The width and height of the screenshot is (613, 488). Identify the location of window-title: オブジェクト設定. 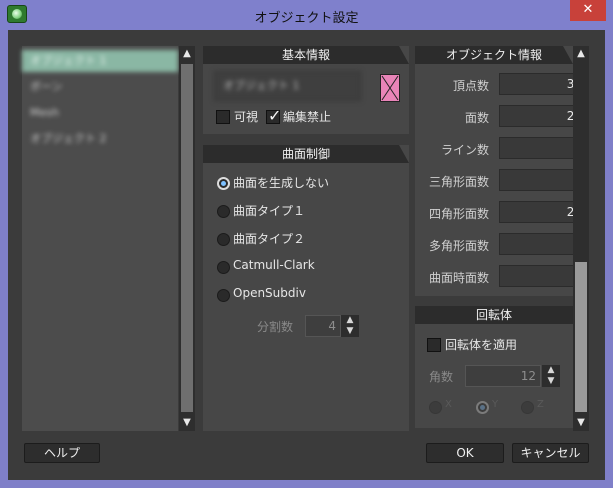
(306, 18).